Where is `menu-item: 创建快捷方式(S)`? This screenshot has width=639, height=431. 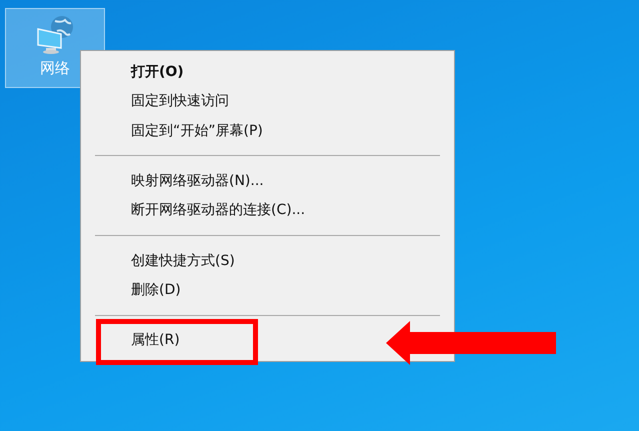 menu-item: 创建快捷方式(S) is located at coordinates (183, 261).